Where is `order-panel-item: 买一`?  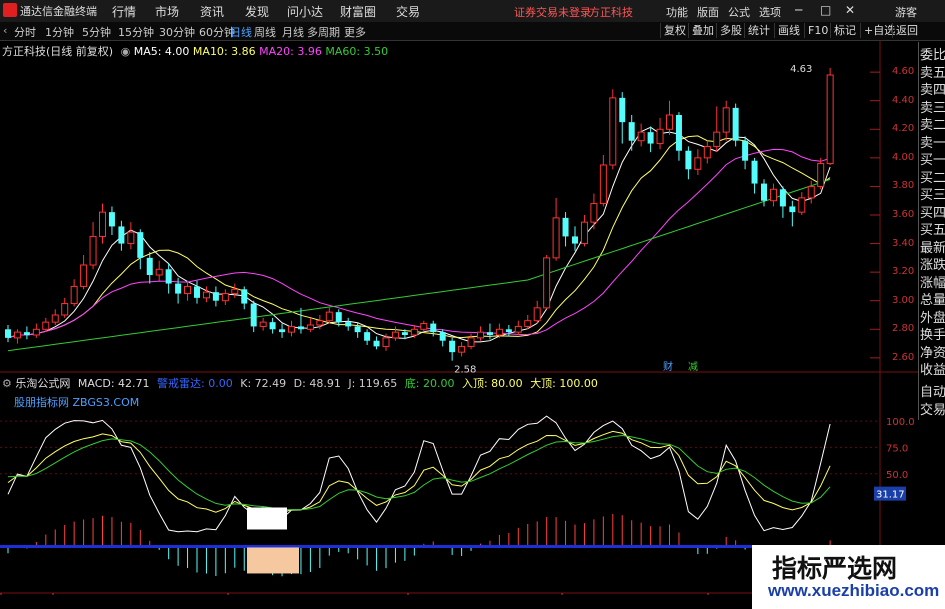
order-panel-item: 买一 is located at coordinates (932, 161).